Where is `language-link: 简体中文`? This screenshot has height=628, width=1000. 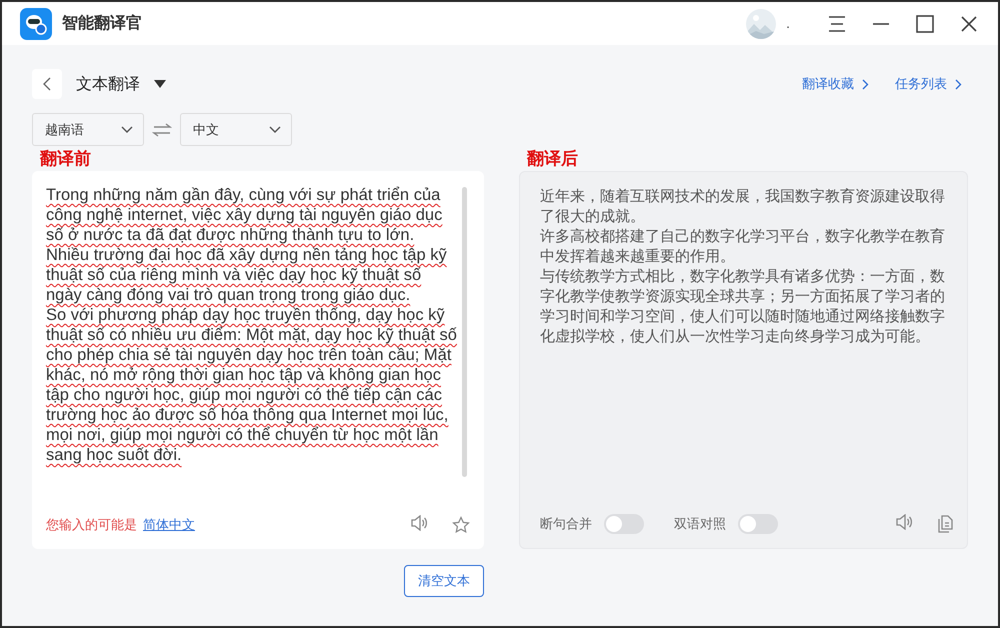
language-link: 简体中文 is located at coordinates (169, 525).